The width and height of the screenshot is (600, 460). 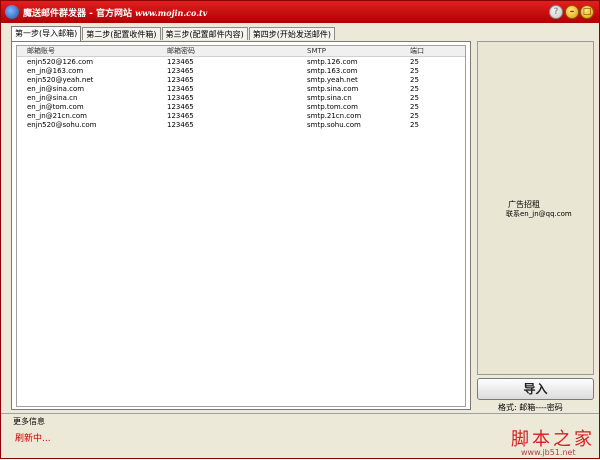 What do you see at coordinates (587, 12) in the screenshot?
I see `maximize-button: □` at bounding box center [587, 12].